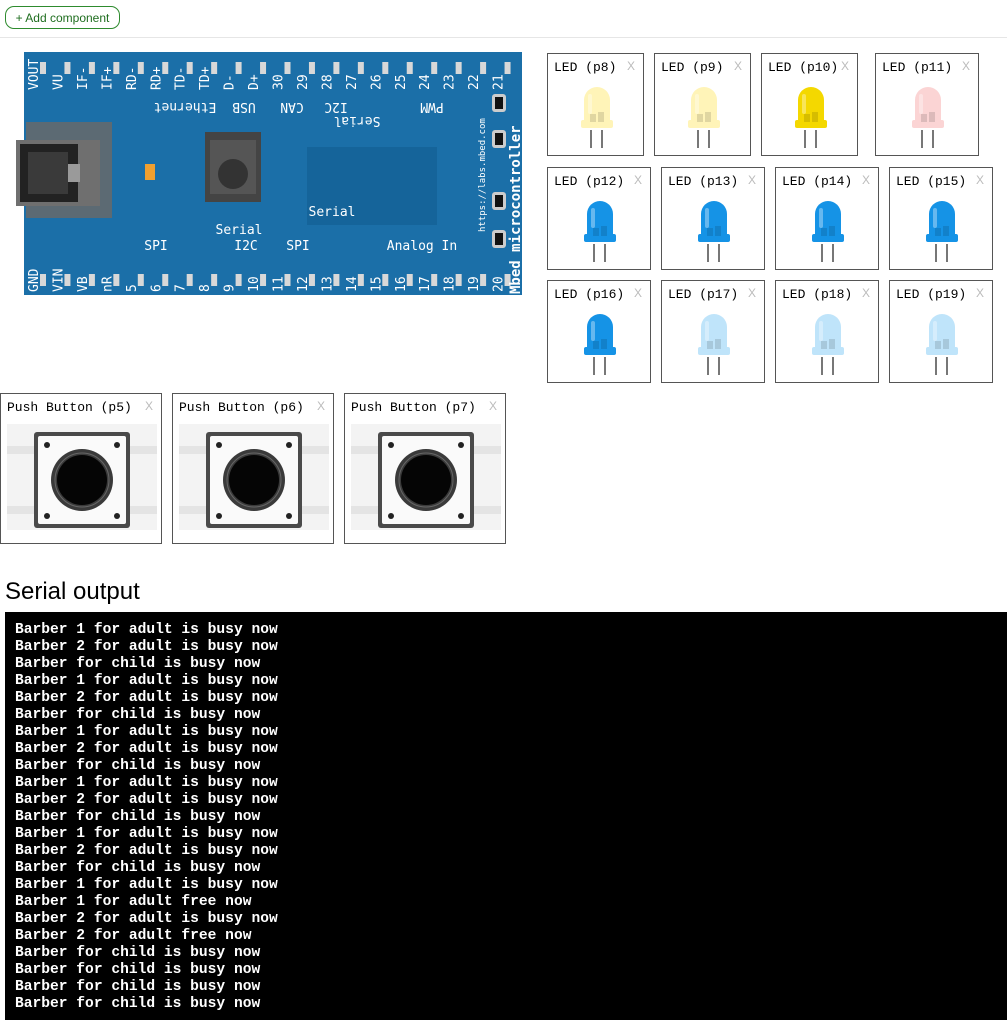 The width and height of the screenshot is (1007, 1020). What do you see at coordinates (817, 181) in the screenshot?
I see `led-label: LED (p14)` at bounding box center [817, 181].